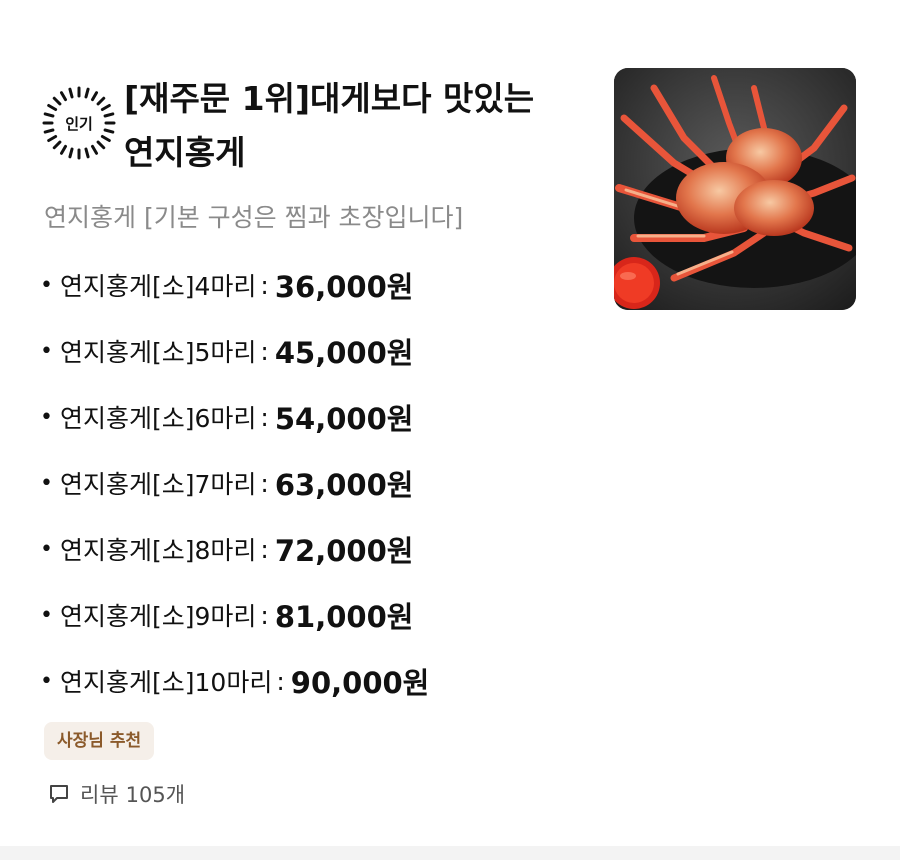 Image resolution: width=900 pixels, height=860 pixels. I want to click on option-name: 연지홍게[소]8마리, so click(158, 550).